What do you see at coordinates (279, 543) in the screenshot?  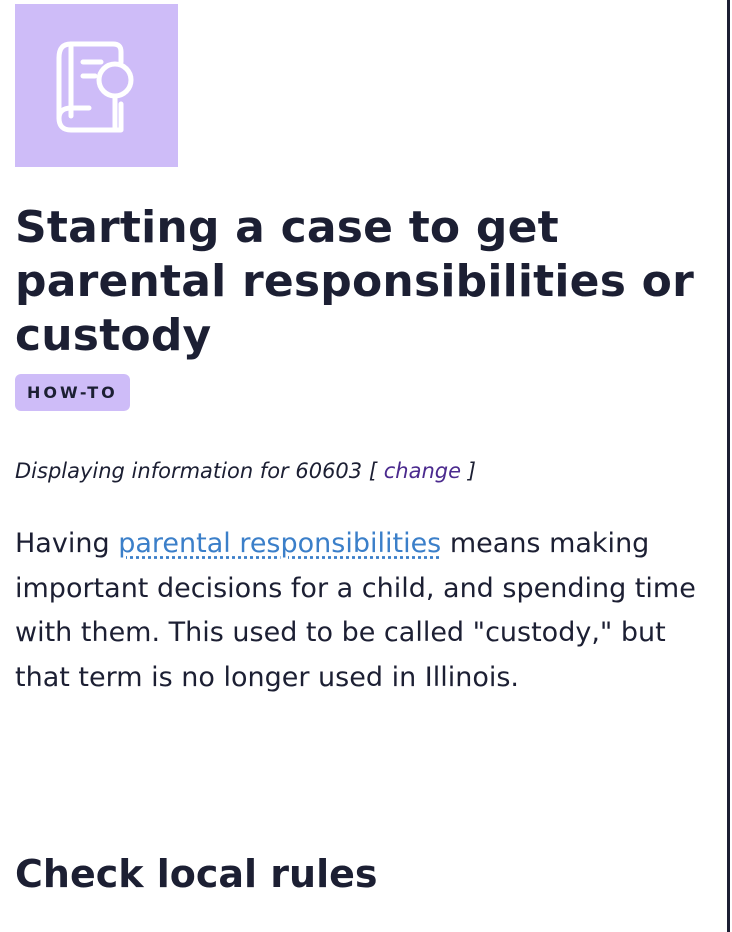 I see `parental-responsibilities-term-link: parental responsibilities` at bounding box center [279, 543].